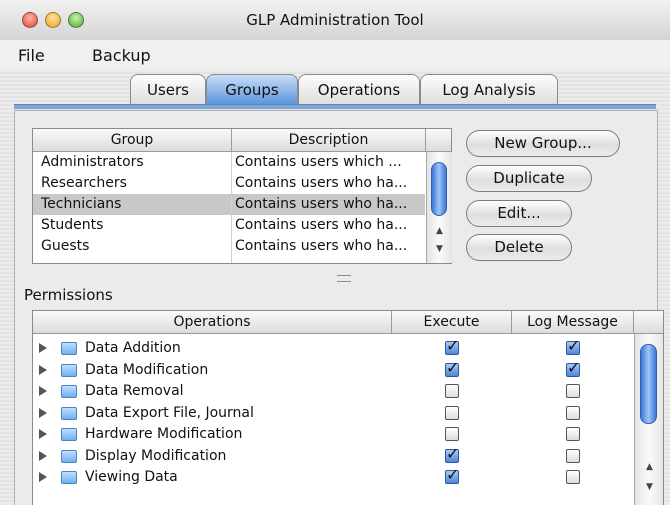 This screenshot has height=505, width=670. I want to click on permission-row: Data Removal, so click(333, 391).